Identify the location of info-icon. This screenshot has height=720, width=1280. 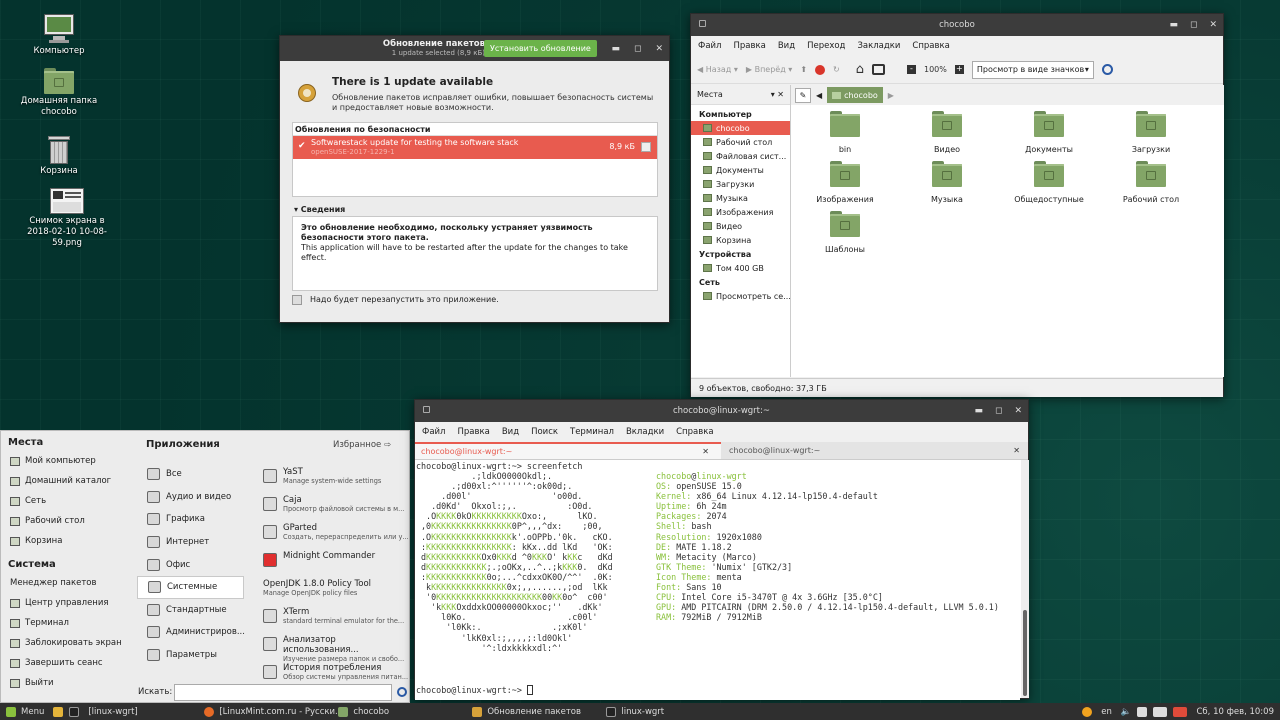
(646, 147).